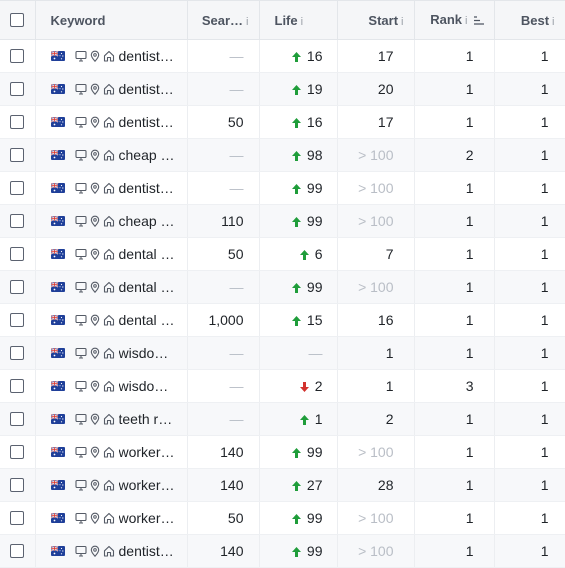  Describe the element at coordinates (282, 485) in the screenshot. I see `table-row: worker… 140 27 28 1 1` at that location.